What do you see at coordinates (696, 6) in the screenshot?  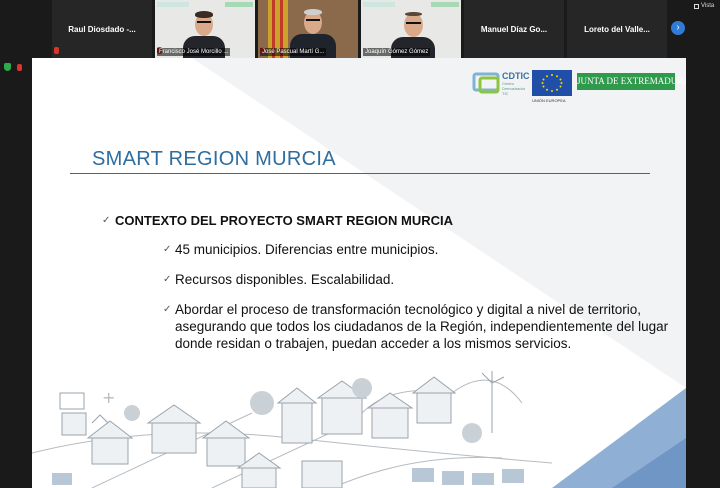 I see `grid-view-icon` at bounding box center [696, 6].